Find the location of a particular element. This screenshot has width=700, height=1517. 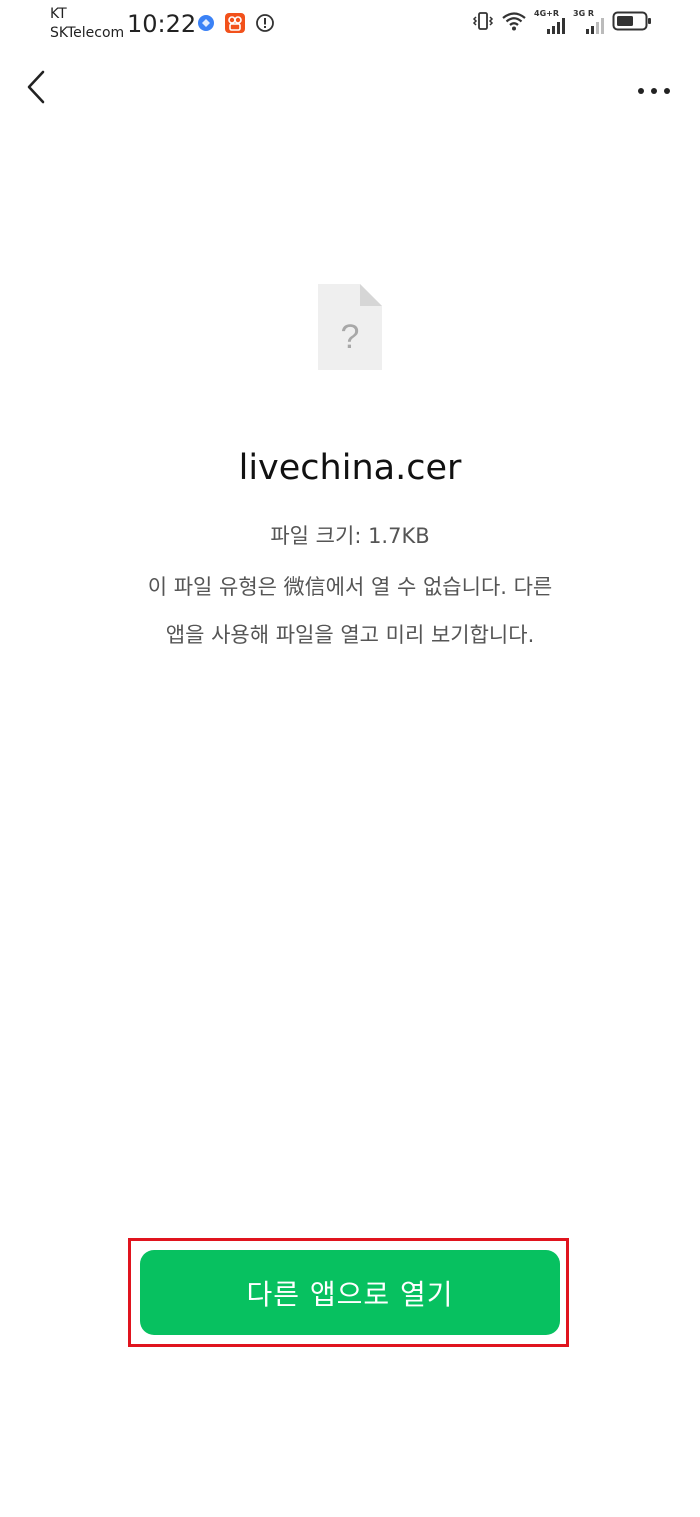

status-bar: KT SKTelecom 10:22 4G+R 3G R is located at coordinates (350, 26).